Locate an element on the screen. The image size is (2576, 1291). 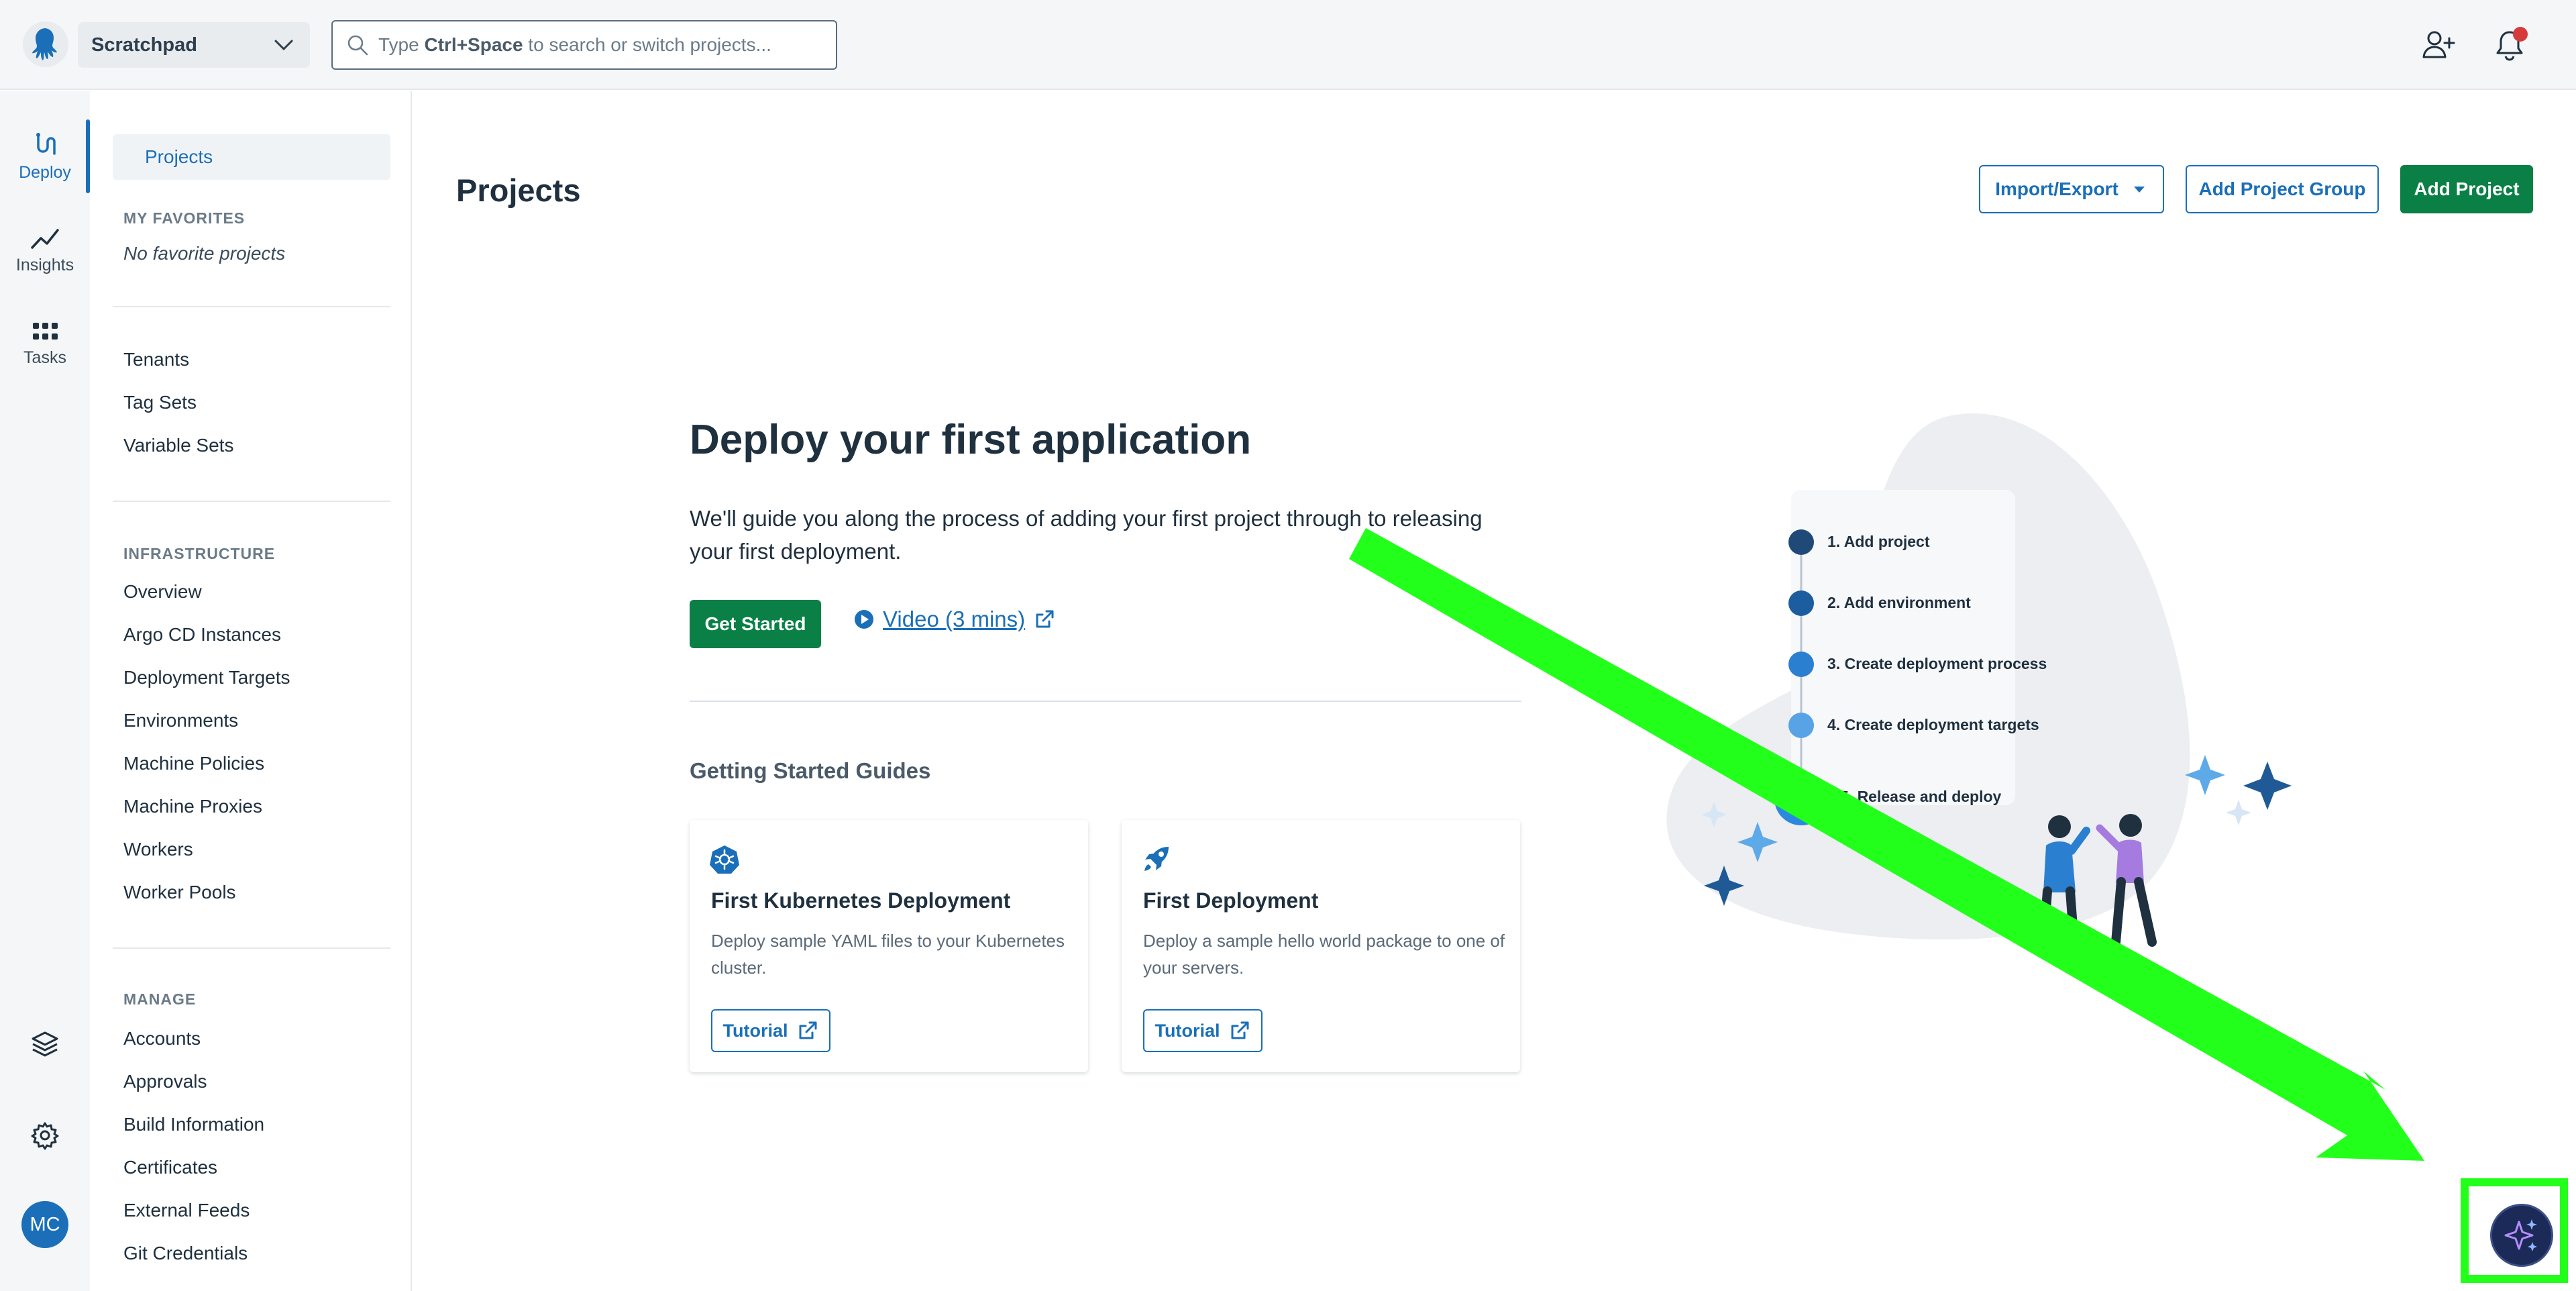
avatar: MC is located at coordinates (44, 1224).